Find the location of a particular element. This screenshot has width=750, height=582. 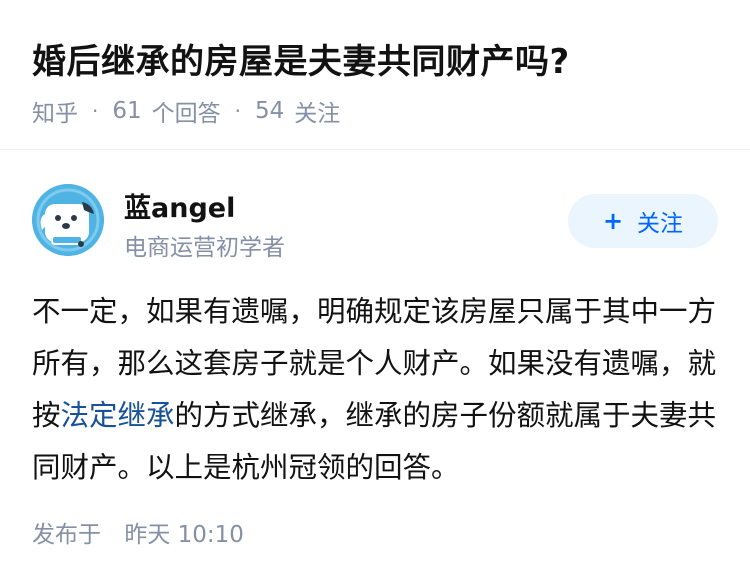

author-info: 蓝angel 电商运营初学者 + 关注 is located at coordinates (375, 222).